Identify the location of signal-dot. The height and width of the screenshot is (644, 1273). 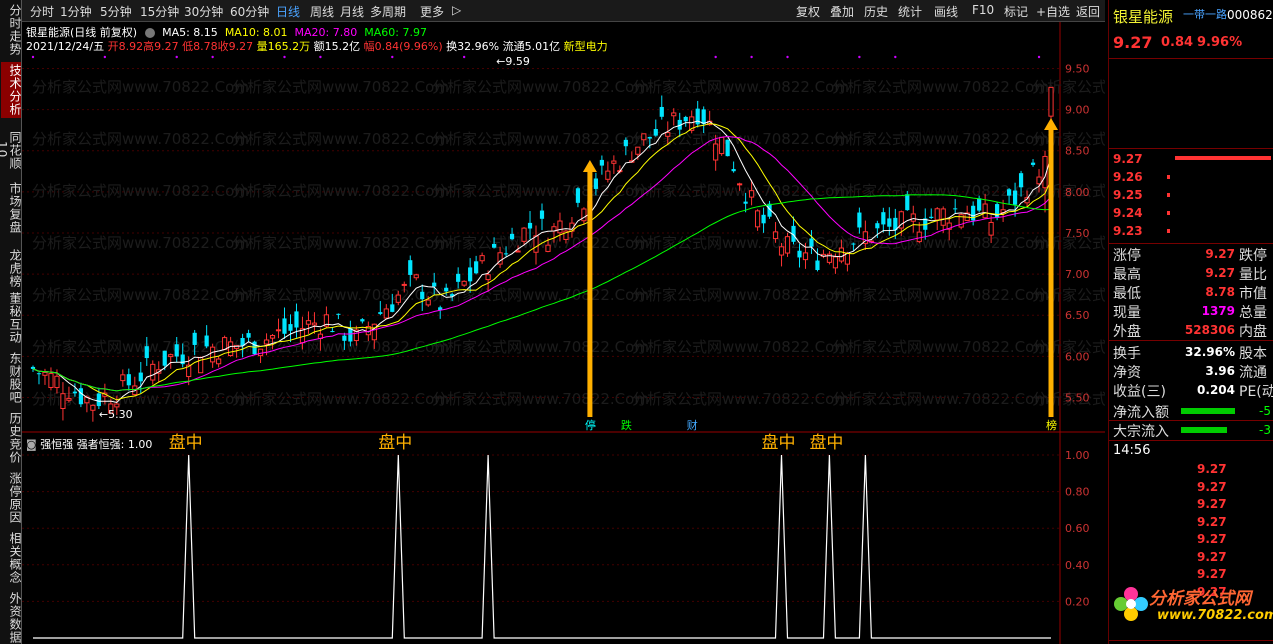
(464, 57).